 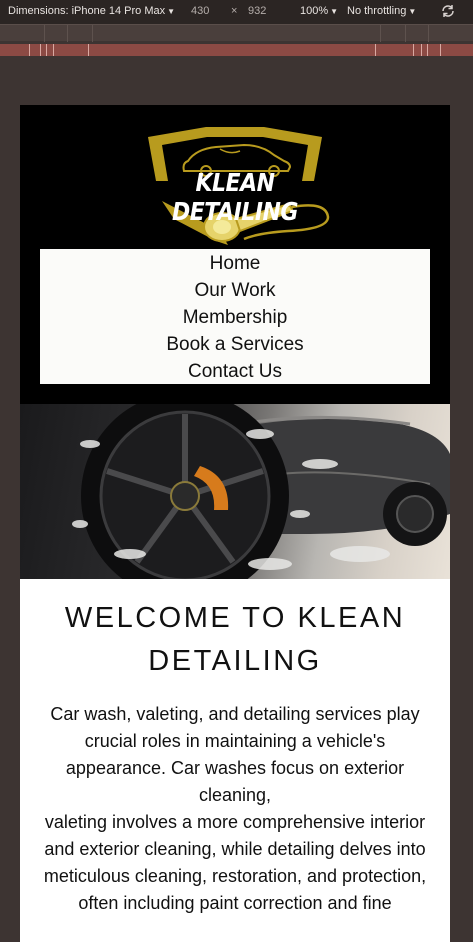 I want to click on nav-link-membership: Membership, so click(x=235, y=317).